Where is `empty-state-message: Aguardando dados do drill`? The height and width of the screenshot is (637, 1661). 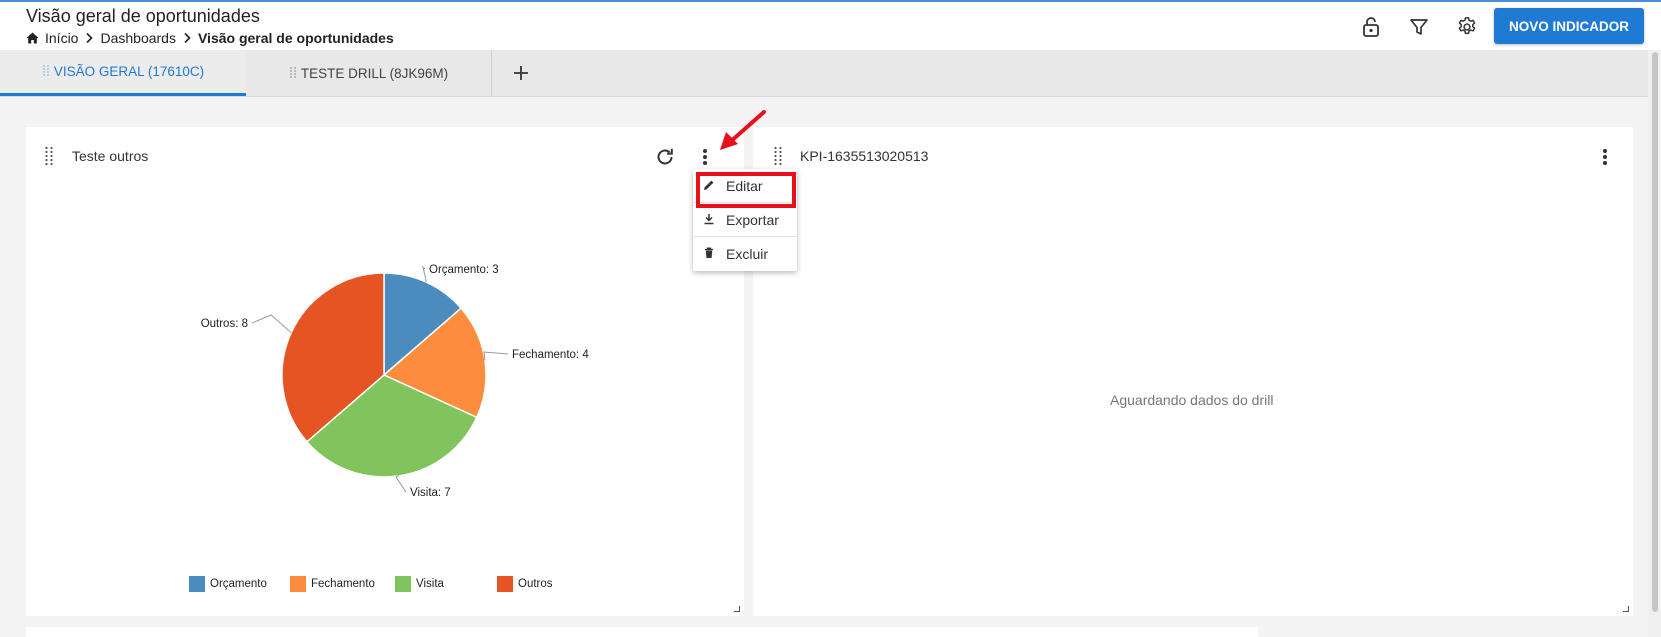
empty-state-message: Aguardando dados do drill is located at coordinates (1192, 400).